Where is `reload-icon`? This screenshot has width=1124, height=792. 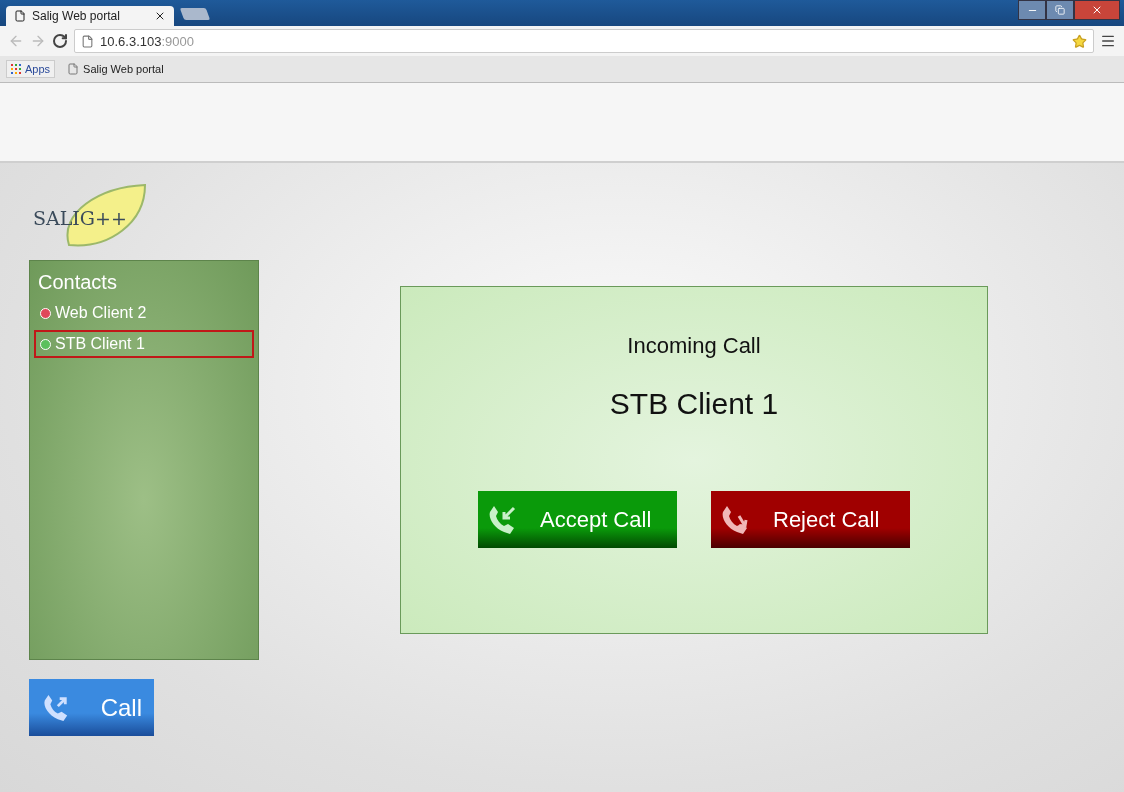
reload-icon is located at coordinates (60, 41).